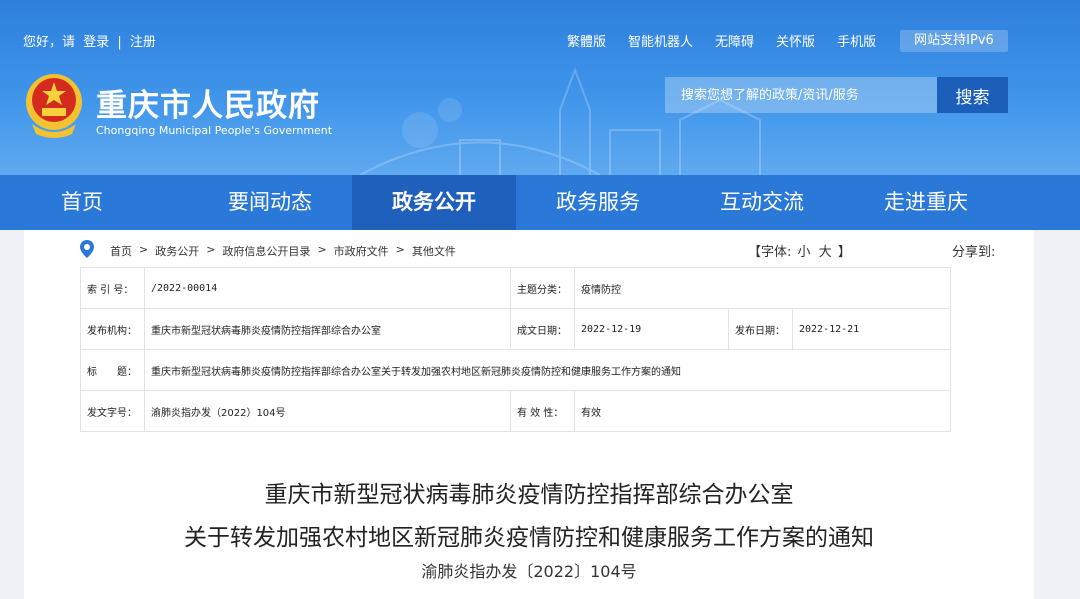  I want to click on accessibility-link: 无障碍, so click(734, 40).